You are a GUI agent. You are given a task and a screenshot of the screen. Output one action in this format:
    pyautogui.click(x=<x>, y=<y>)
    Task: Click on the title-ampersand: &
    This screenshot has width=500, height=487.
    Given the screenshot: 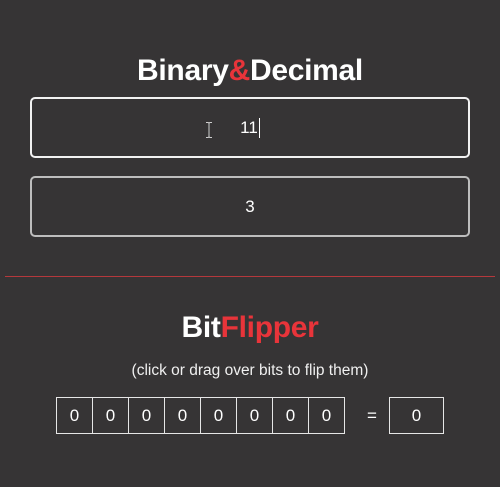 What is the action you would take?
    pyautogui.click(x=239, y=70)
    